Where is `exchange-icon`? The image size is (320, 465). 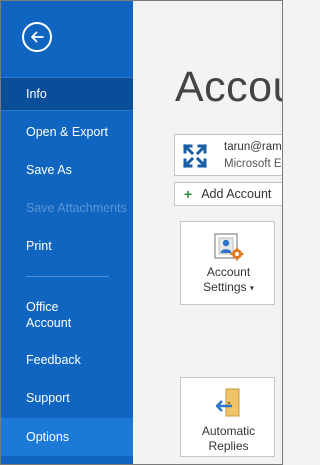
exchange-icon is located at coordinates (195, 156).